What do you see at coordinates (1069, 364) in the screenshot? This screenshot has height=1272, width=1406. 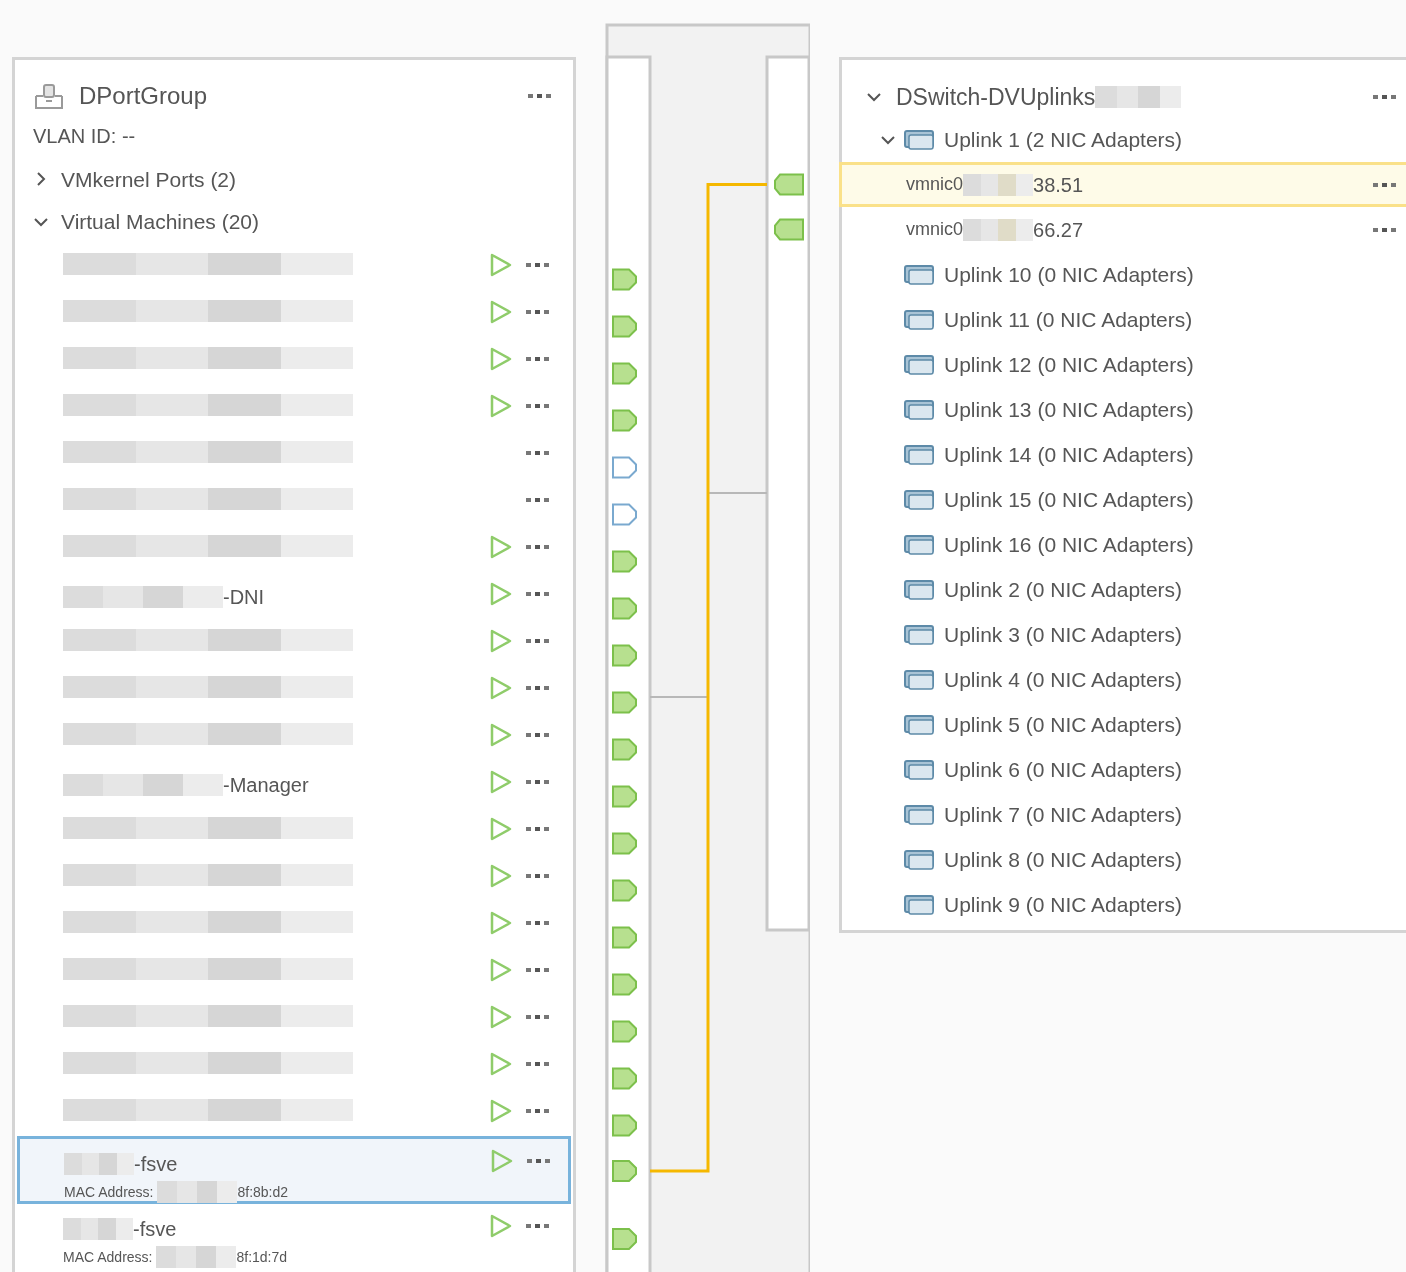 I see `uplink-label: Uplink 12 (0 NIC Adapters)` at bounding box center [1069, 364].